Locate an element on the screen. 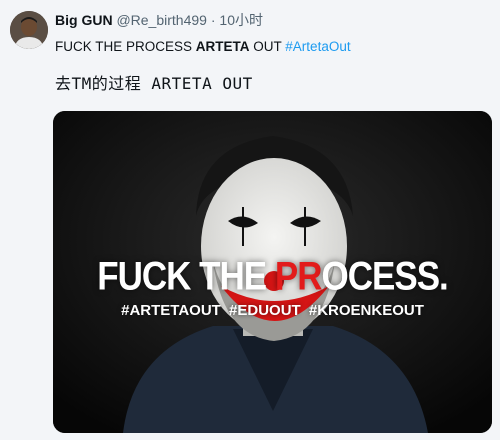  tweet-text-part: OUT is located at coordinates (267, 46).